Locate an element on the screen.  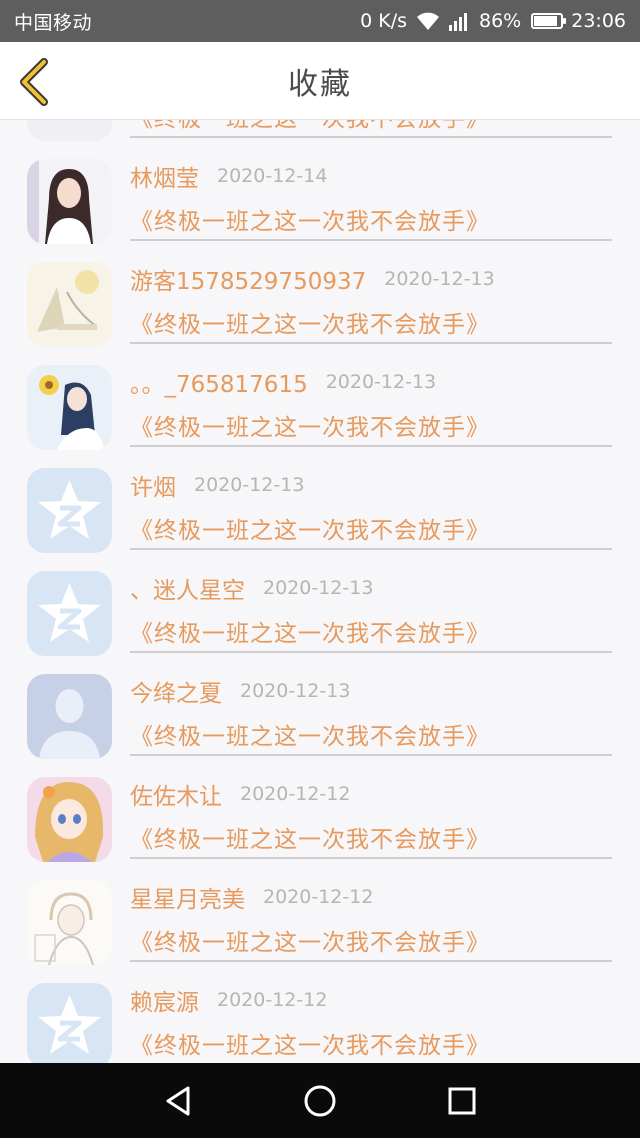
signal-icon is located at coordinates (458, 22).